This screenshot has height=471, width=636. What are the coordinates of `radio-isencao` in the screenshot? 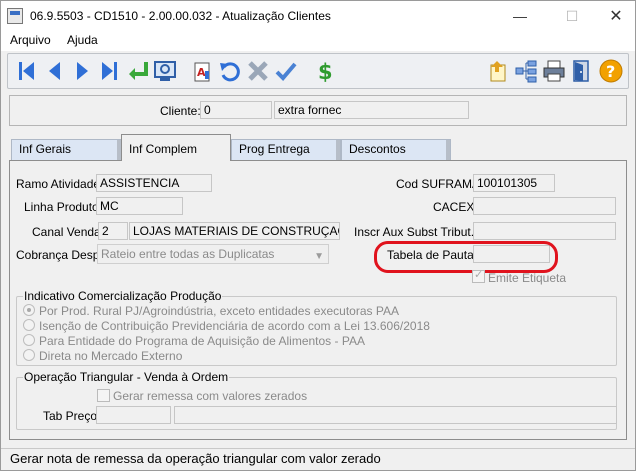 It's located at (29, 325).